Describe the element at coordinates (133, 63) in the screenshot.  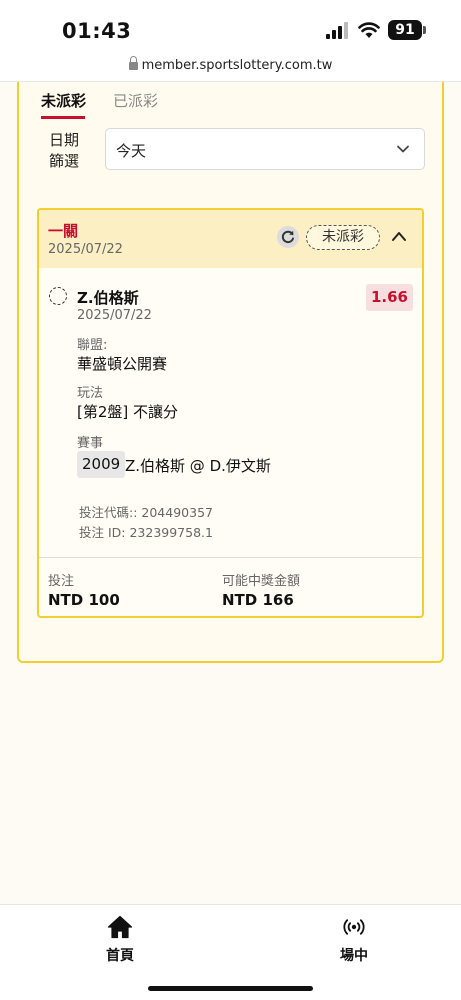
I see `lock-icon` at that location.